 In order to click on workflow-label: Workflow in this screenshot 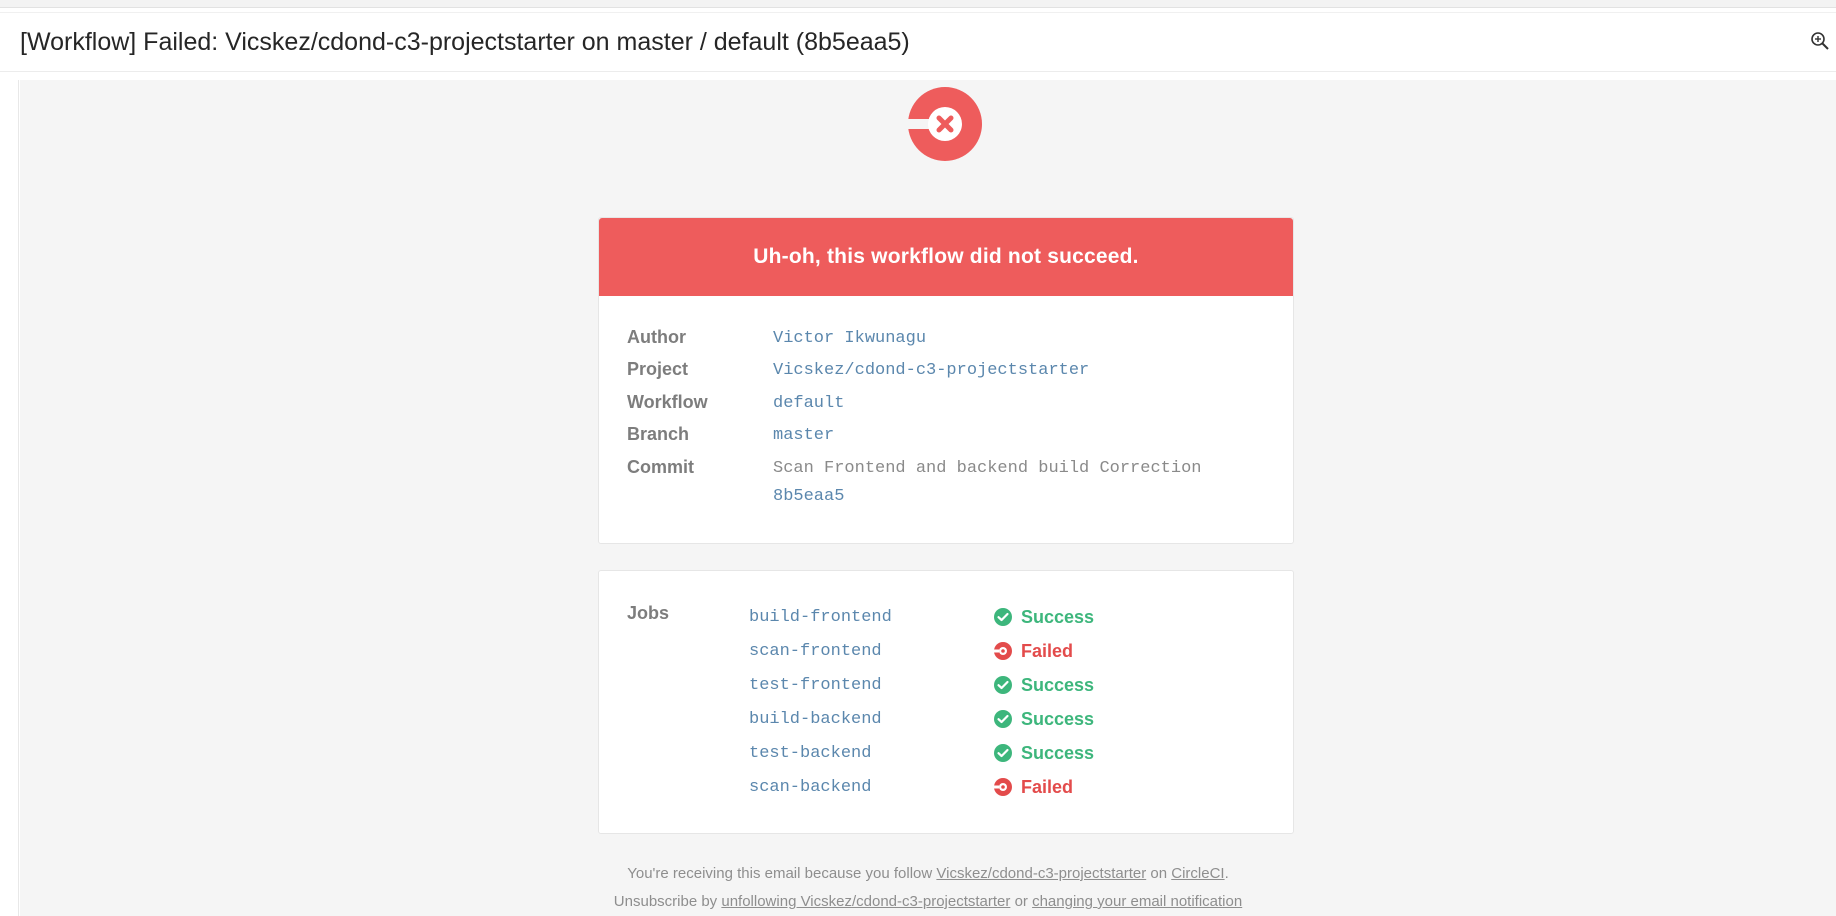, I will do `click(667, 402)`.